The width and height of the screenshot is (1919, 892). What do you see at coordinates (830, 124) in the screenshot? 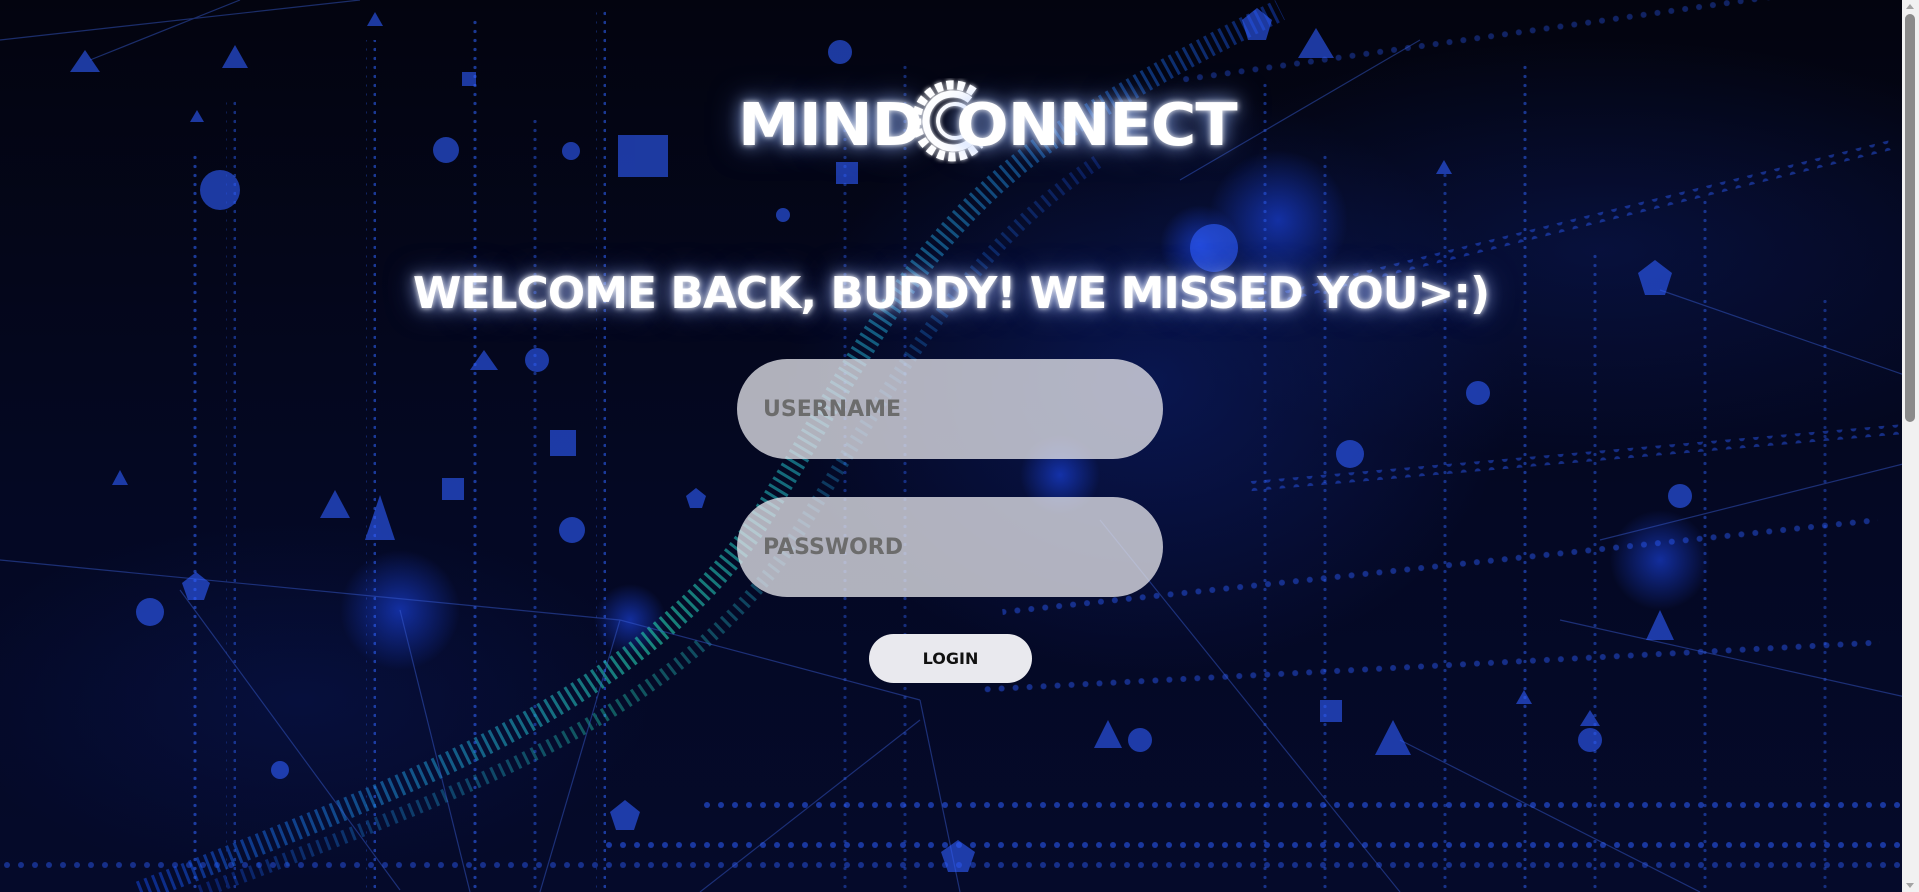
I see `logo-text-mind: MIND` at bounding box center [830, 124].